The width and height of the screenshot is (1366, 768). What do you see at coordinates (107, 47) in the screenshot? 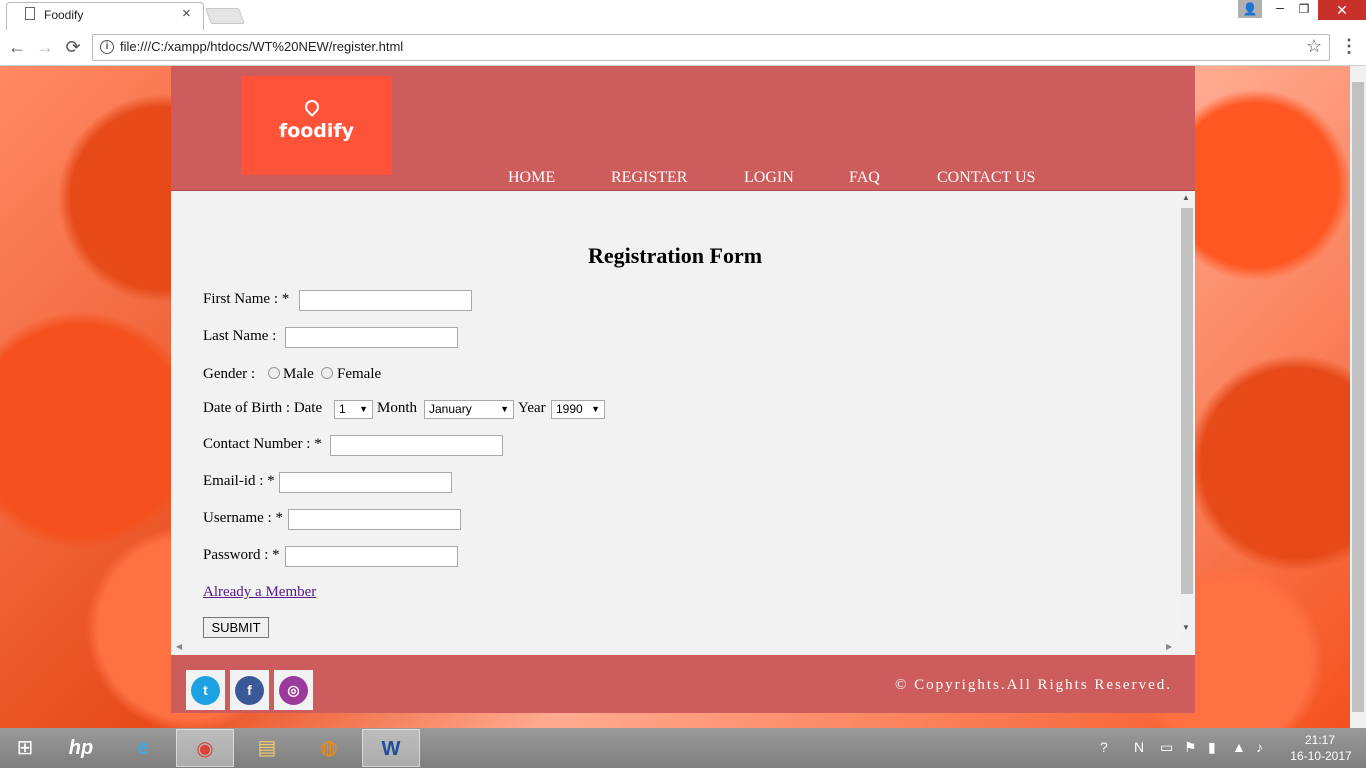
I see `info-icon: i` at bounding box center [107, 47].